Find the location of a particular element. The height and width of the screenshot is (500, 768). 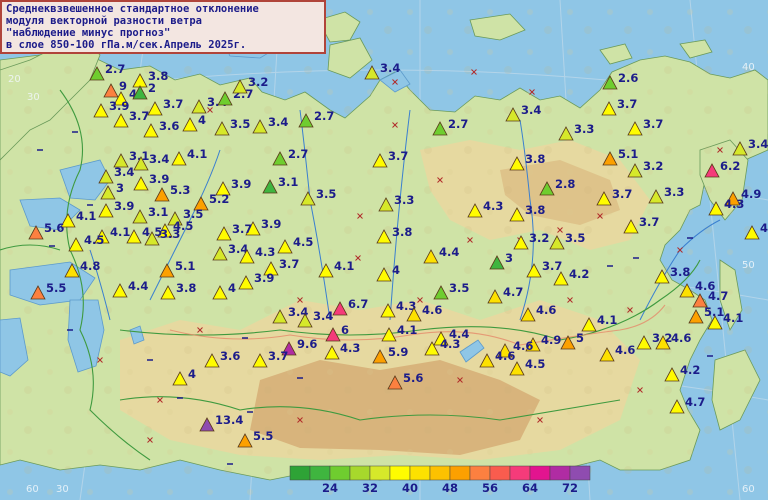

station-value: 5.1 is located at coordinates (185, 266).